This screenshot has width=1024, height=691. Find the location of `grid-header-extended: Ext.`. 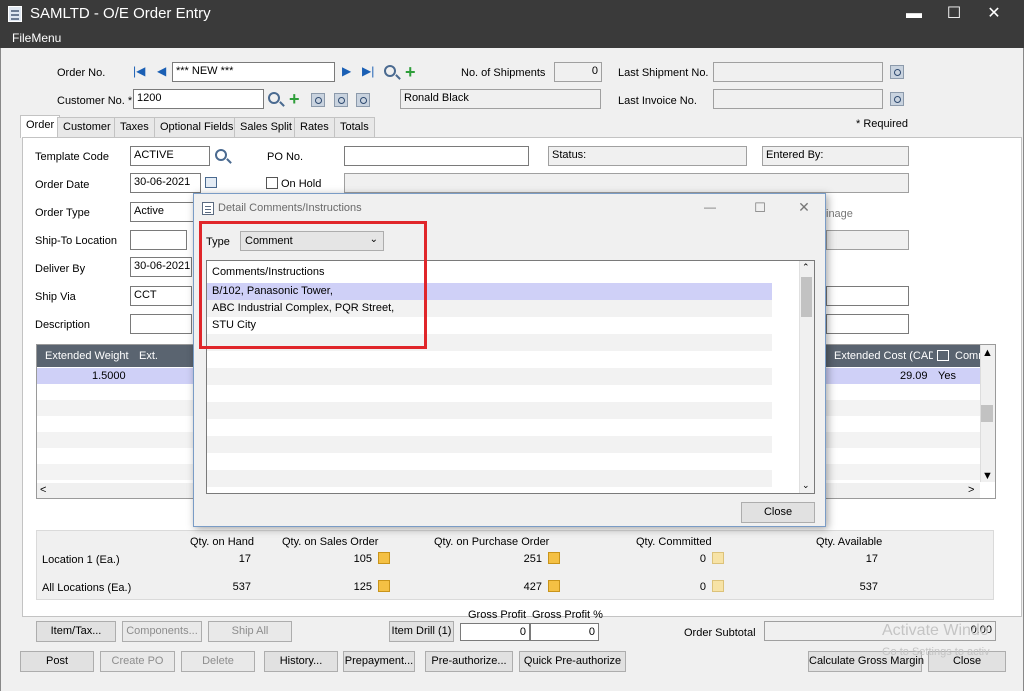

grid-header-extended: Ext. is located at coordinates (162, 356).